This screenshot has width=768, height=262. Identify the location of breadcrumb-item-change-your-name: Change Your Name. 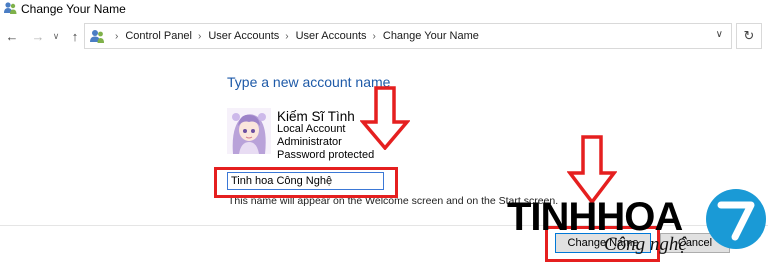
(431, 36).